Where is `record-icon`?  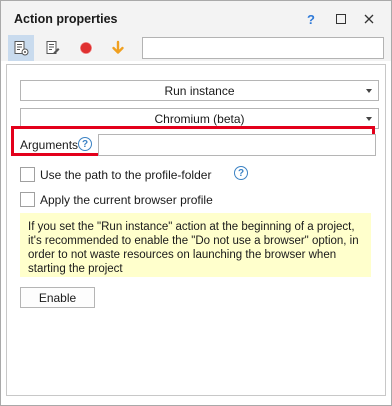
record-icon is located at coordinates (86, 48).